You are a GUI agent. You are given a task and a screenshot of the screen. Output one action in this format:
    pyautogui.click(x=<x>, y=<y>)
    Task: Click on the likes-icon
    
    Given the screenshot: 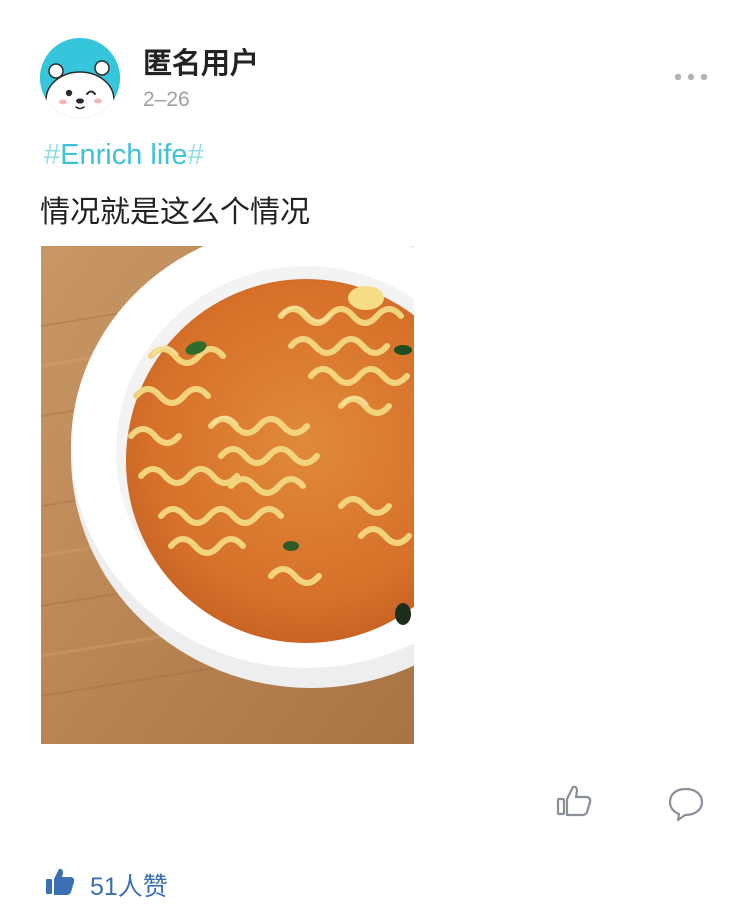 What is the action you would take?
    pyautogui.click(x=60, y=882)
    